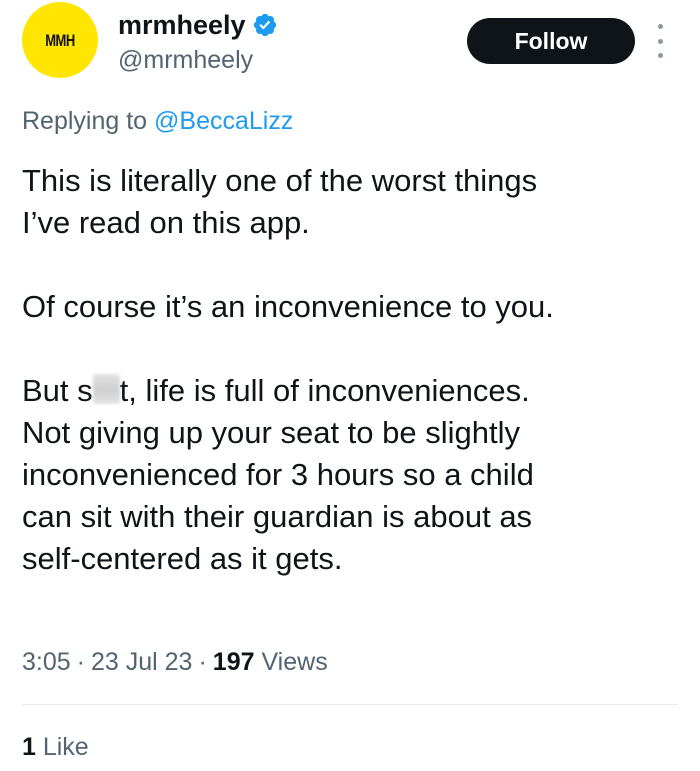 Image resolution: width=700 pixels, height=771 pixels. I want to click on tweet-time: 3:05, so click(46, 662).